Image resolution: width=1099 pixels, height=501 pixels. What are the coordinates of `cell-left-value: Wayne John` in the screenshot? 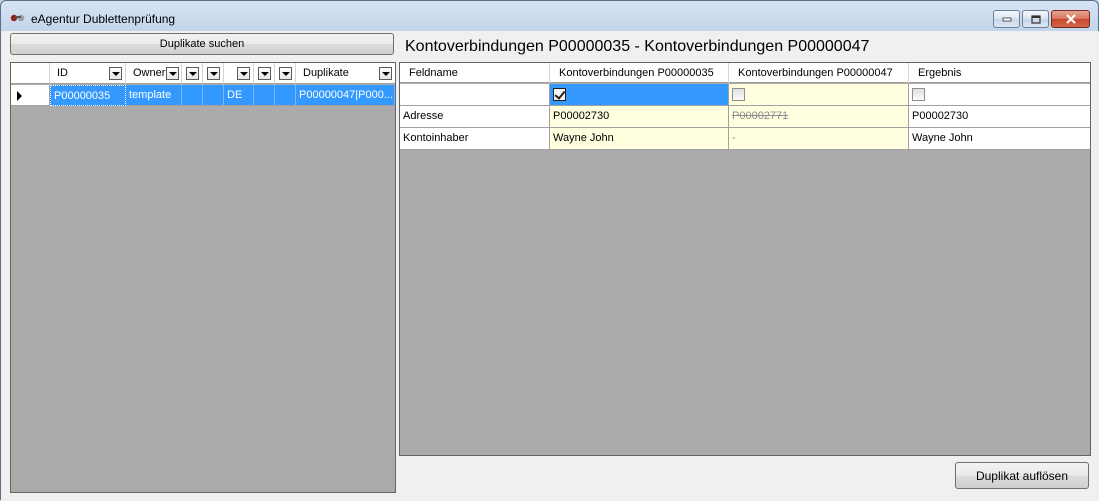 It's located at (639, 139).